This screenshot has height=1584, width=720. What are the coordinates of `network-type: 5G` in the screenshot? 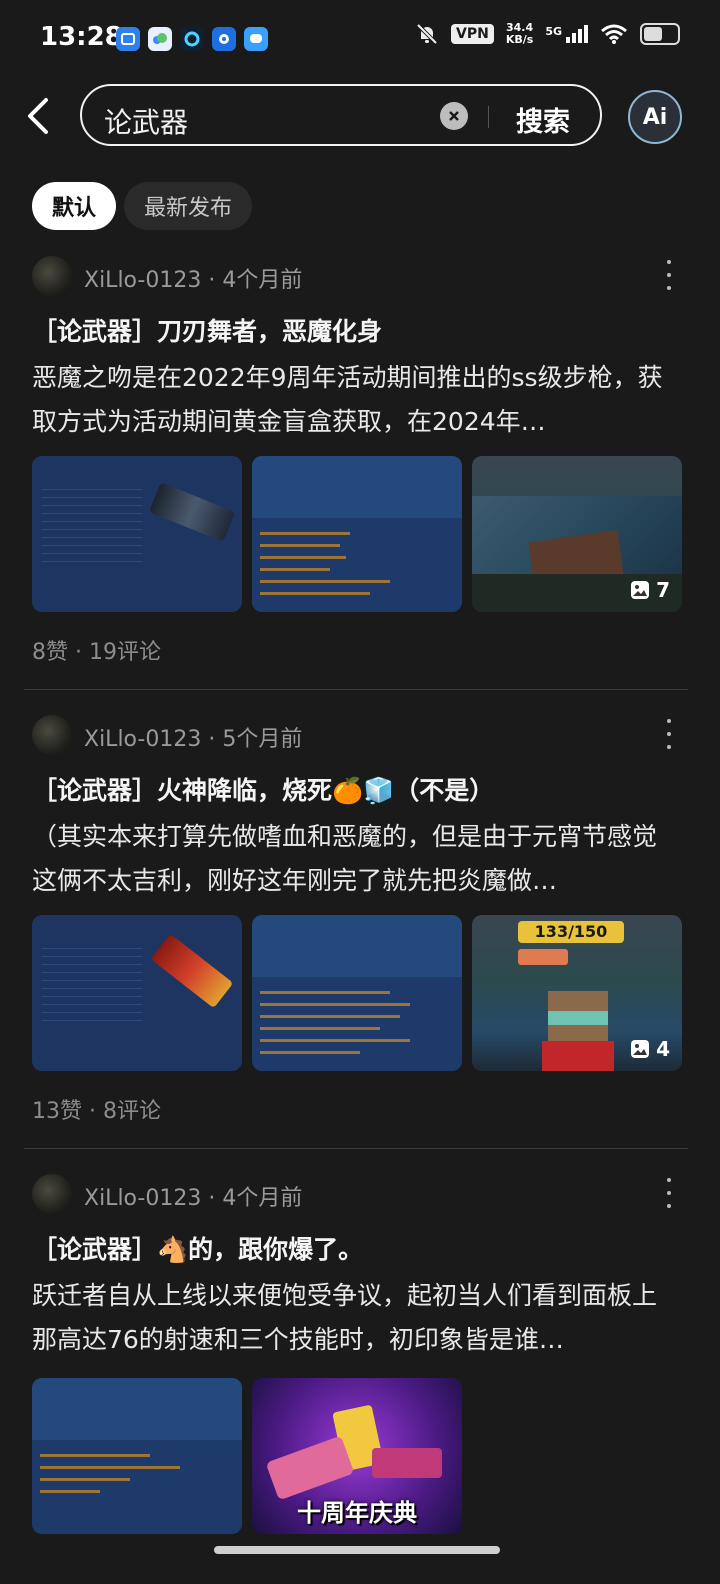 It's located at (553, 31).